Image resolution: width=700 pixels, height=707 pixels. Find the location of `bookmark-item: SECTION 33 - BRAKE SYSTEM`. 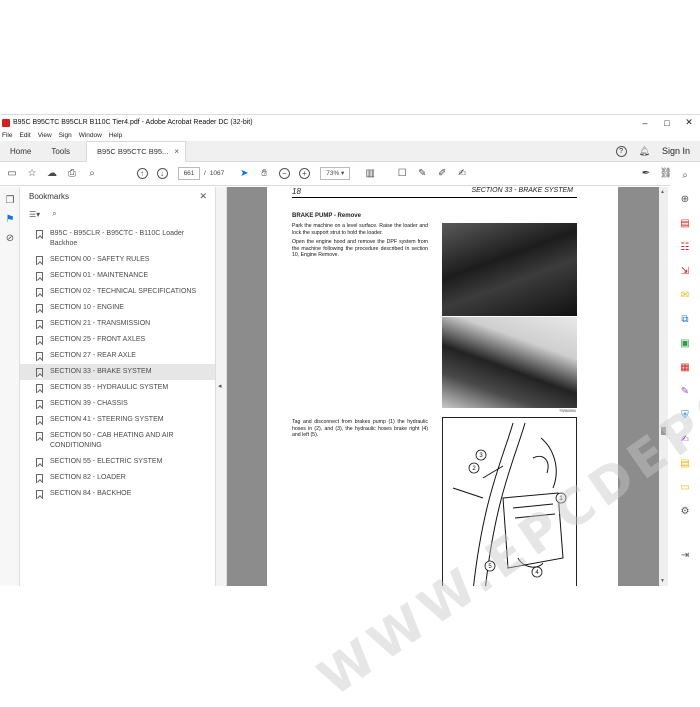

bookmark-item: SECTION 33 - BRAKE SYSTEM is located at coordinates (117, 372).